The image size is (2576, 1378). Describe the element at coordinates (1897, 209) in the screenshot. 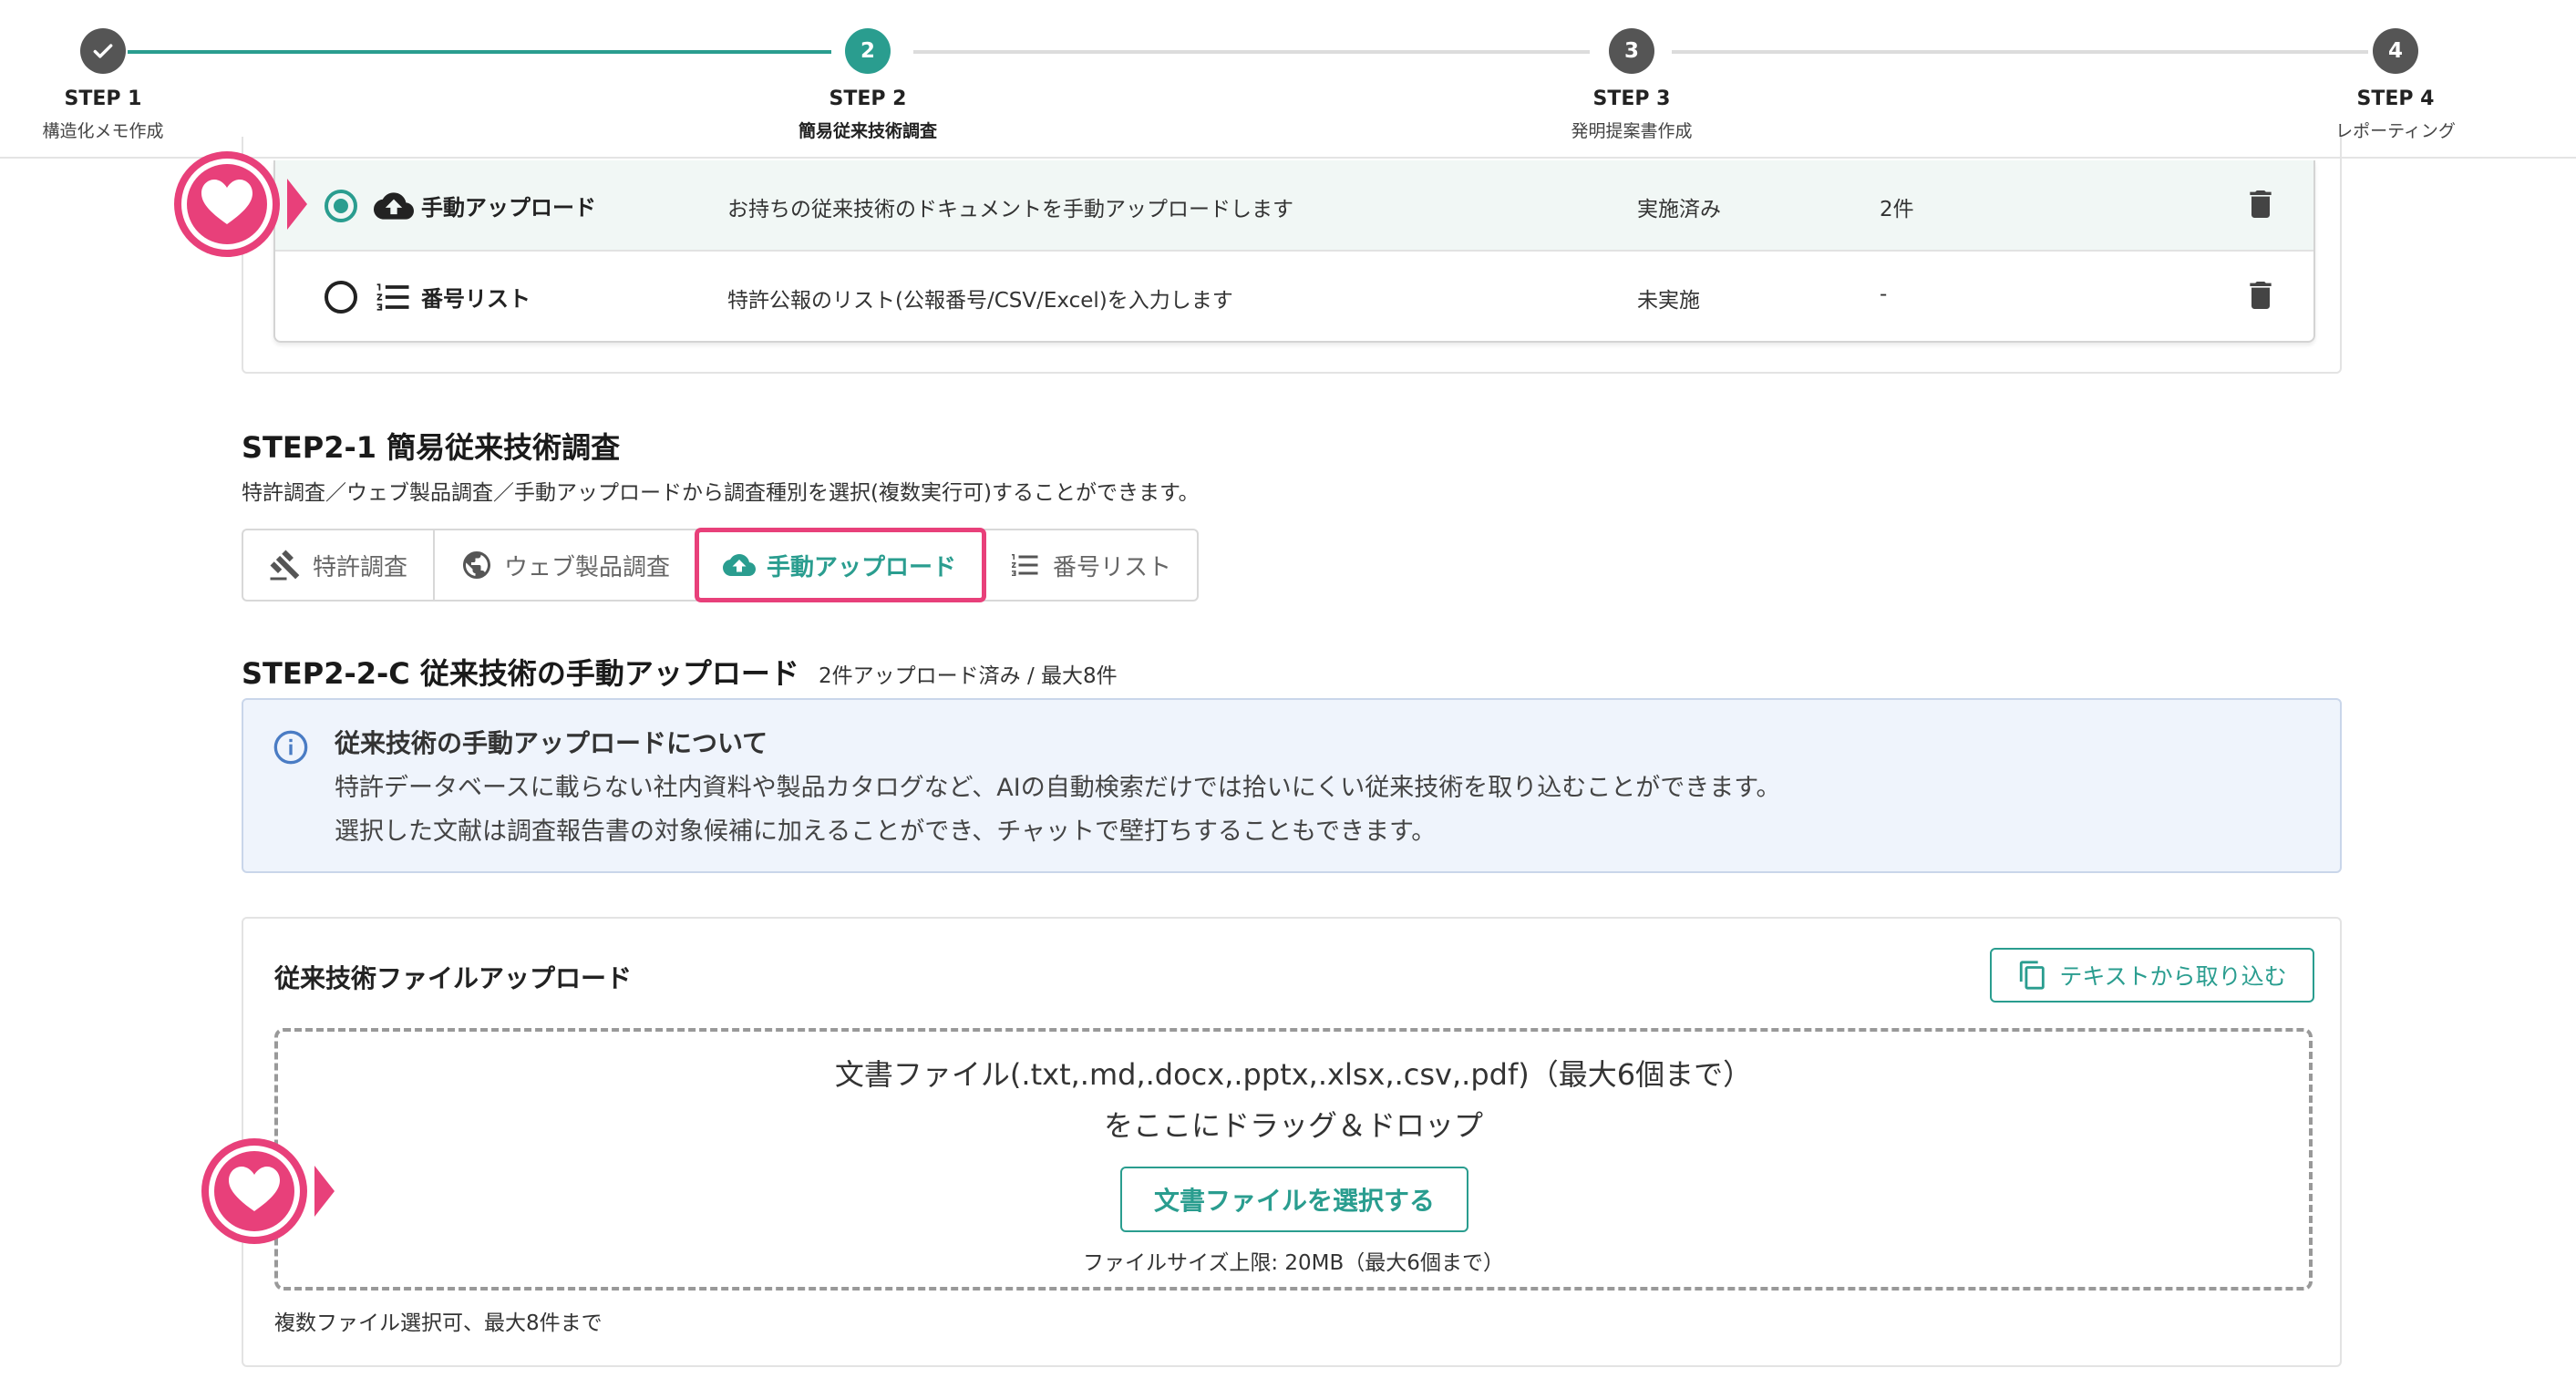

I see `row-count: 2件` at that location.